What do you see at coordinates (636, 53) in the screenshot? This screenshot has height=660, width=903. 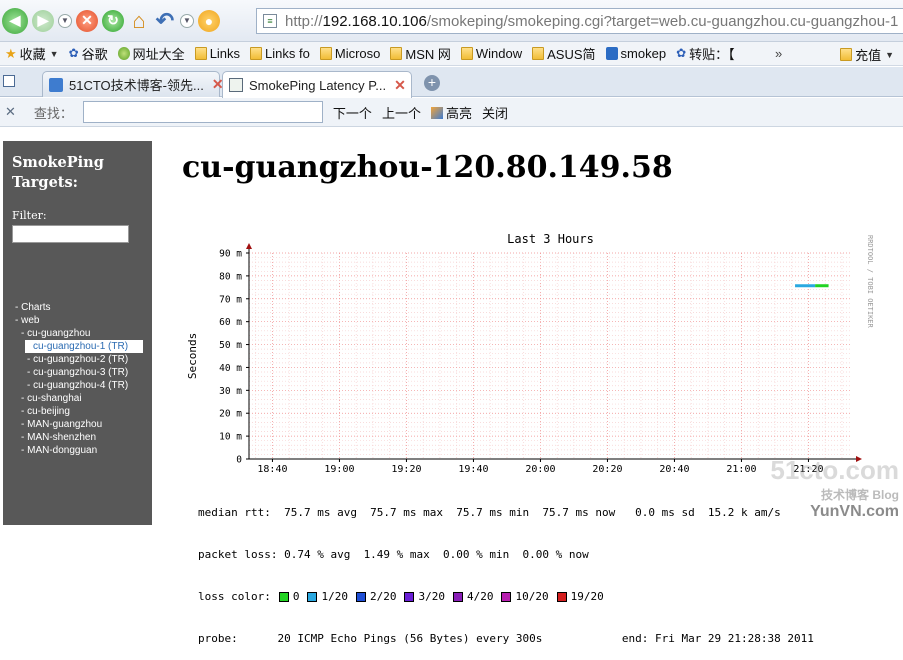 I see `bookmark-item: smokep` at bounding box center [636, 53].